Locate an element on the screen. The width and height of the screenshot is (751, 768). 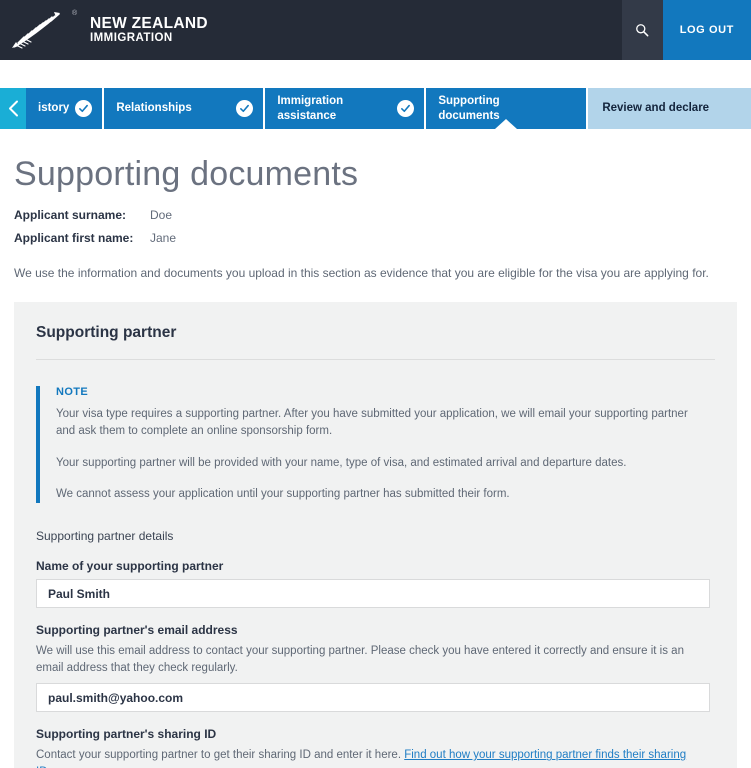
brand-line-immigration: IMMIGRATION is located at coordinates (131, 38).